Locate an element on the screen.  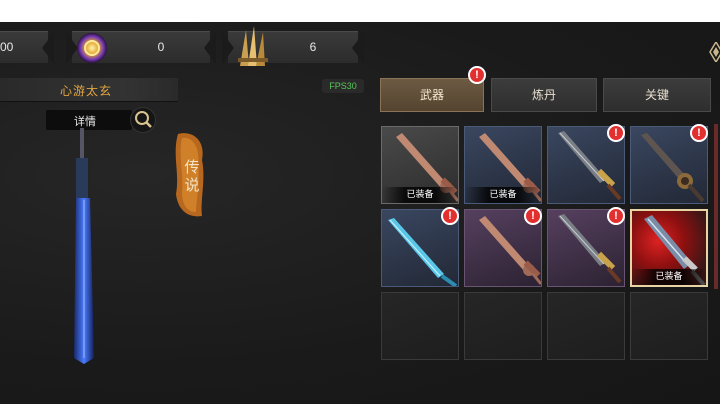
currency-bar-1: 00 is located at coordinates (27, 47).